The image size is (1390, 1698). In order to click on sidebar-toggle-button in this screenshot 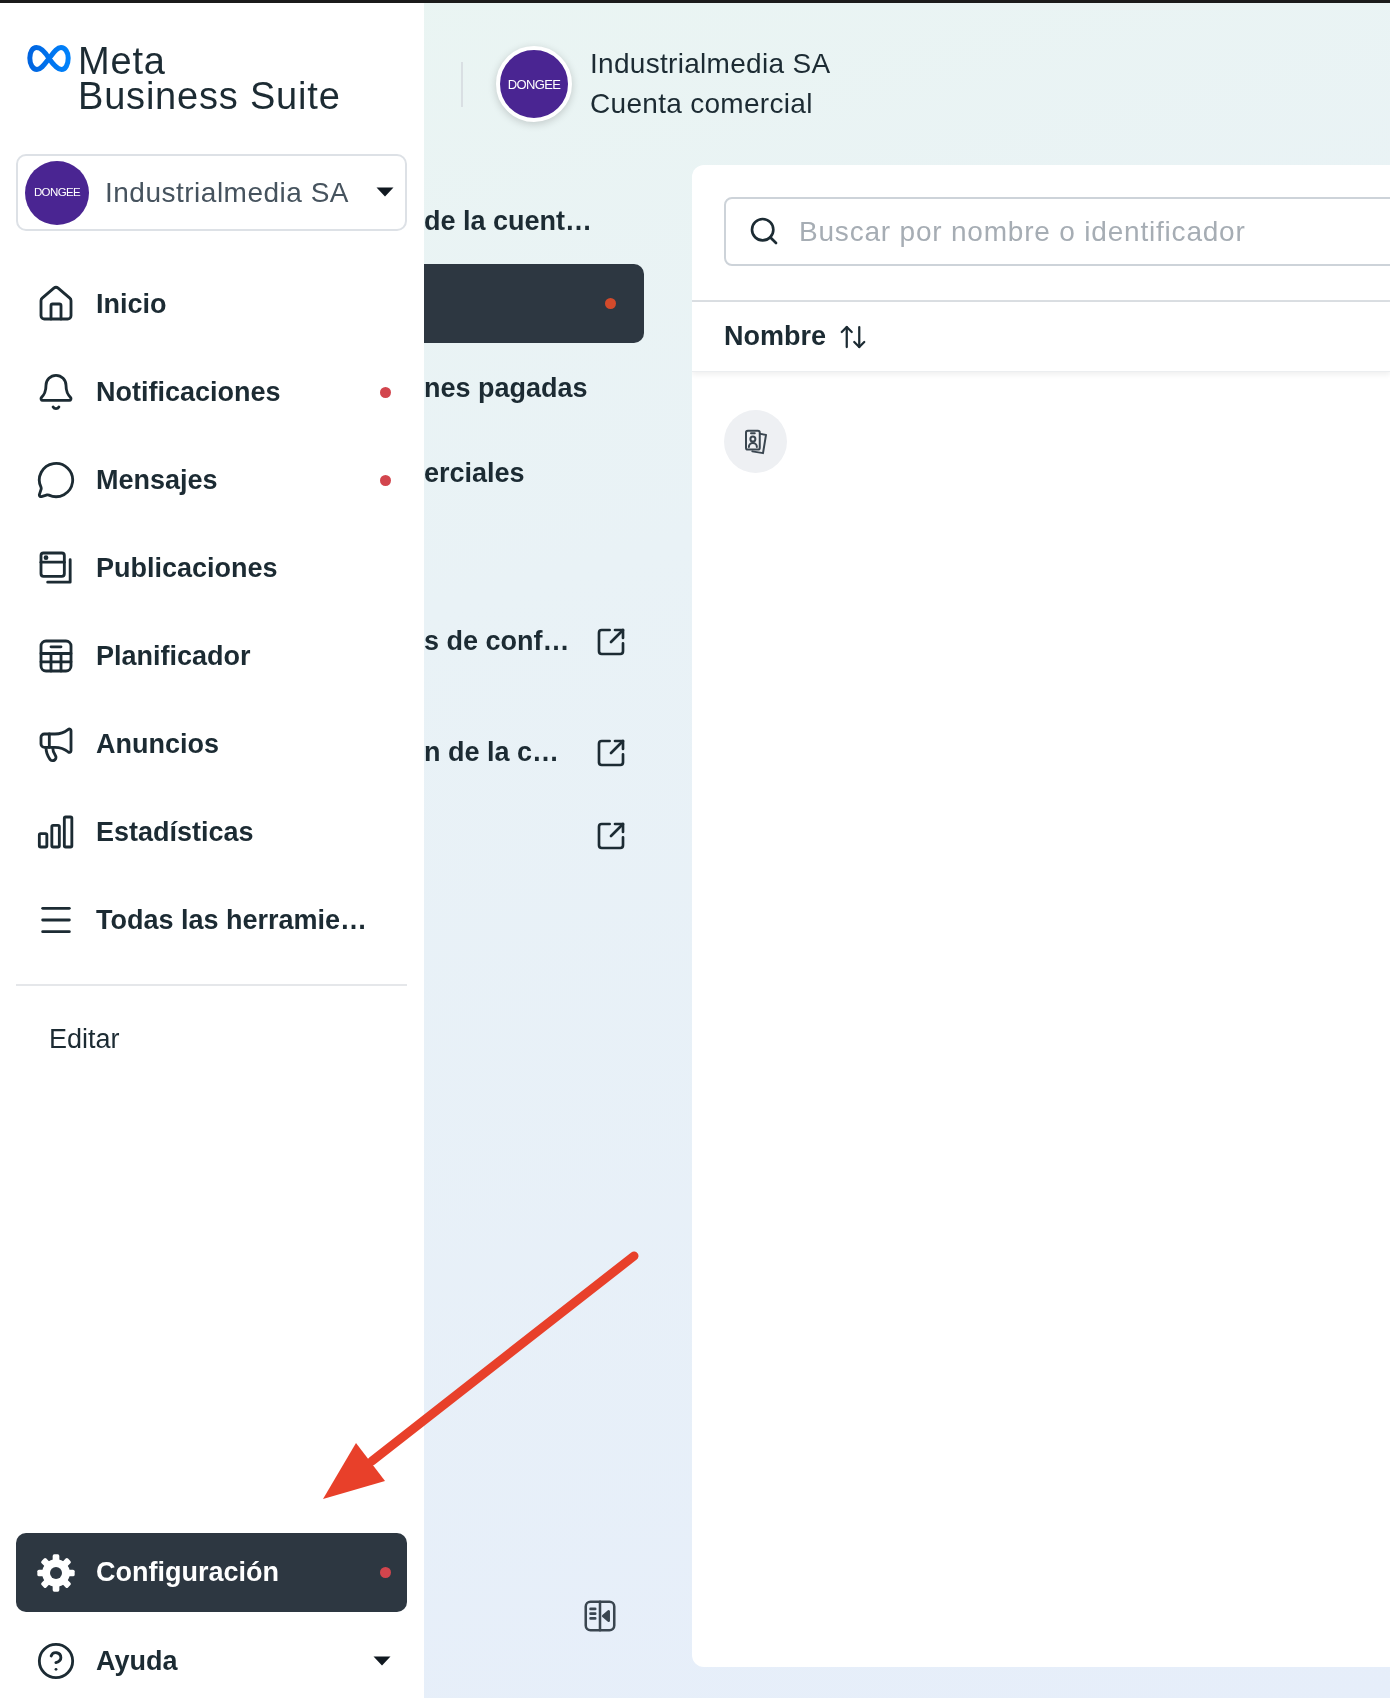, I will do `click(600, 1616)`.